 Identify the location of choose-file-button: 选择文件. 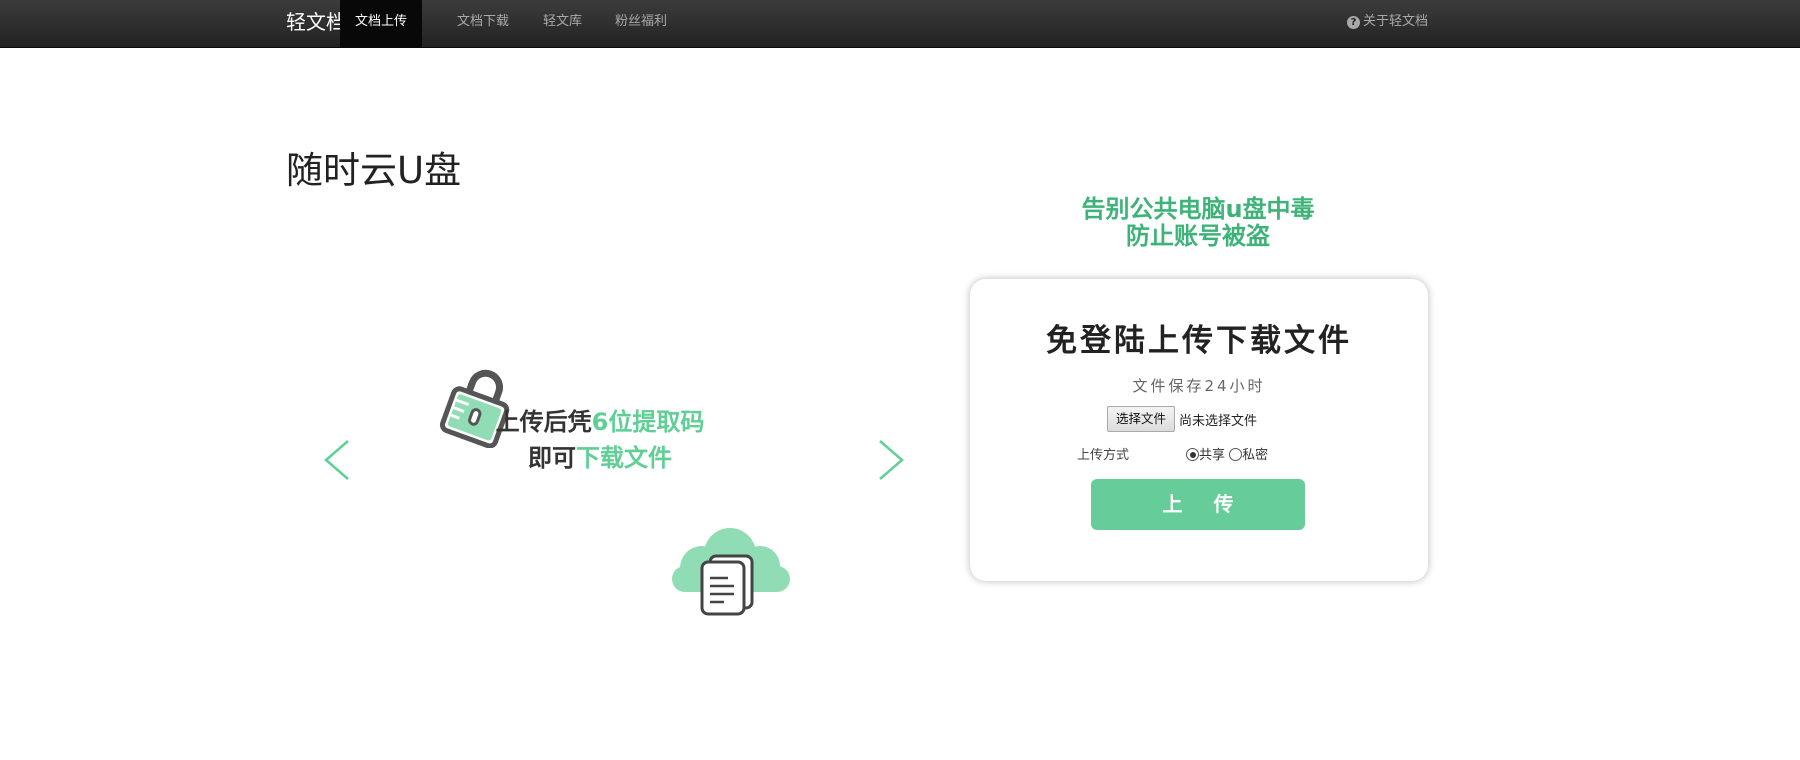
(1141, 419).